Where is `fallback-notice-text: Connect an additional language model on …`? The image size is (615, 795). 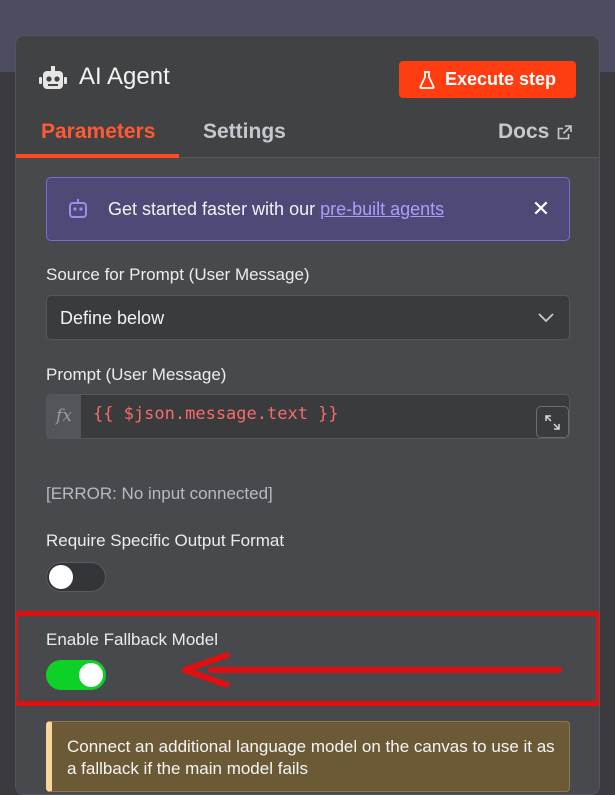 fallback-notice-text: Connect an additional language model on … is located at coordinates (311, 757).